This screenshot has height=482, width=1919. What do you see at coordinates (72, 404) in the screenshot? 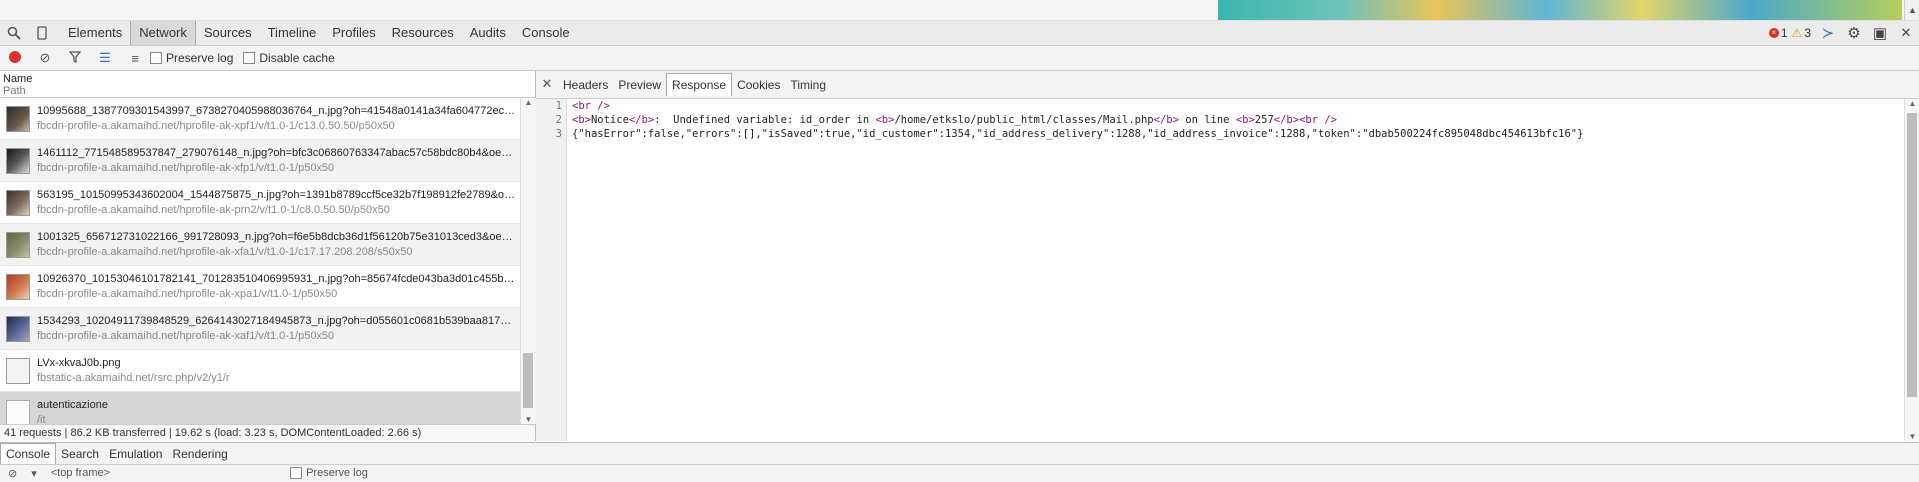
I see `request-name: autenticazione` at bounding box center [72, 404].